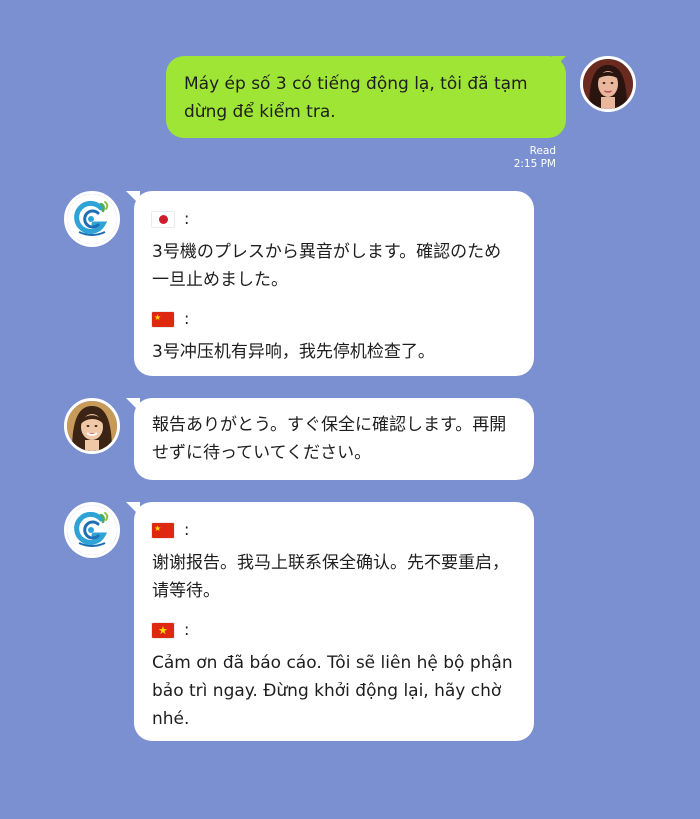 This screenshot has height=819, width=700. I want to click on vn-flag-icon, so click(163, 630).